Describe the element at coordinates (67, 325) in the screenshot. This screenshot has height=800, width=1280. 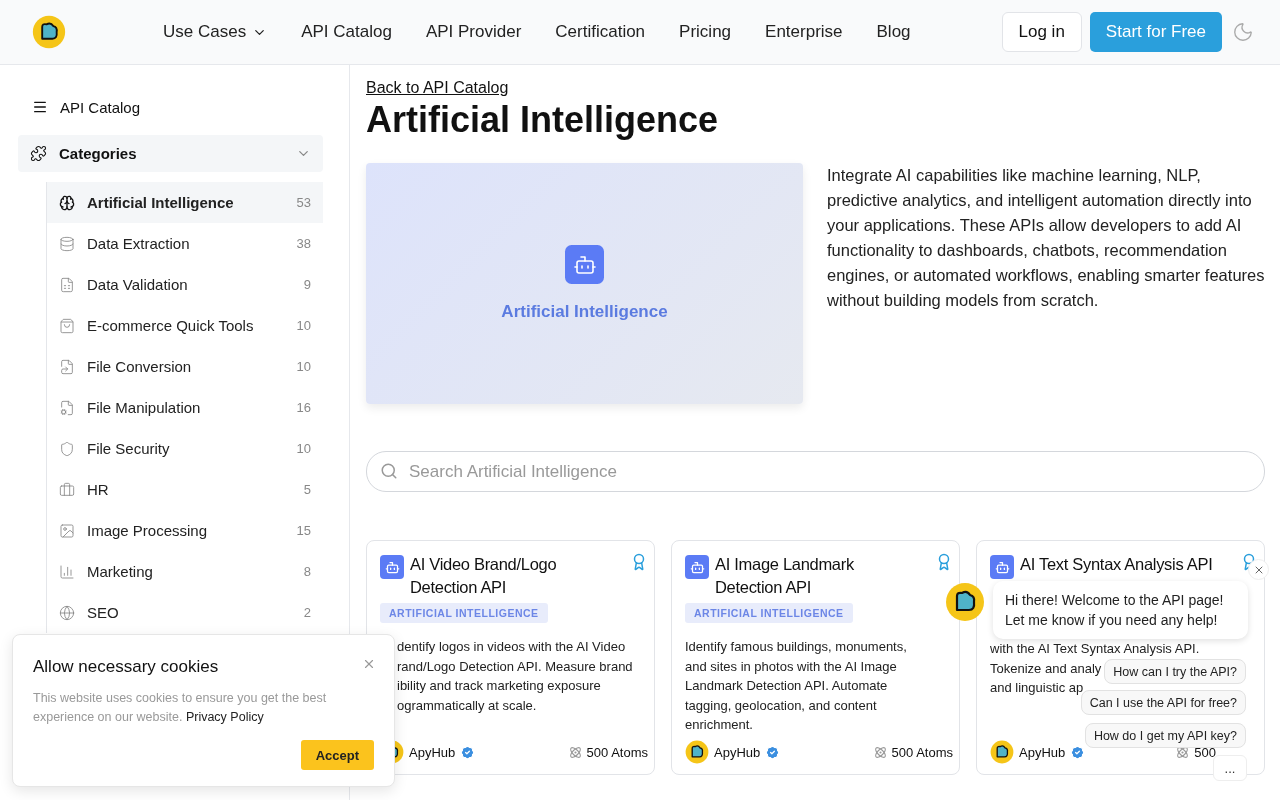
I see `bag-icon` at that location.